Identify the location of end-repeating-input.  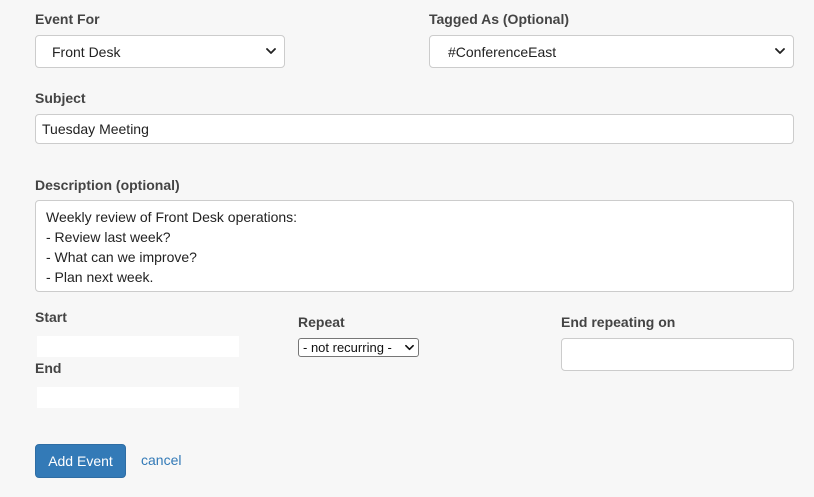
(677, 354).